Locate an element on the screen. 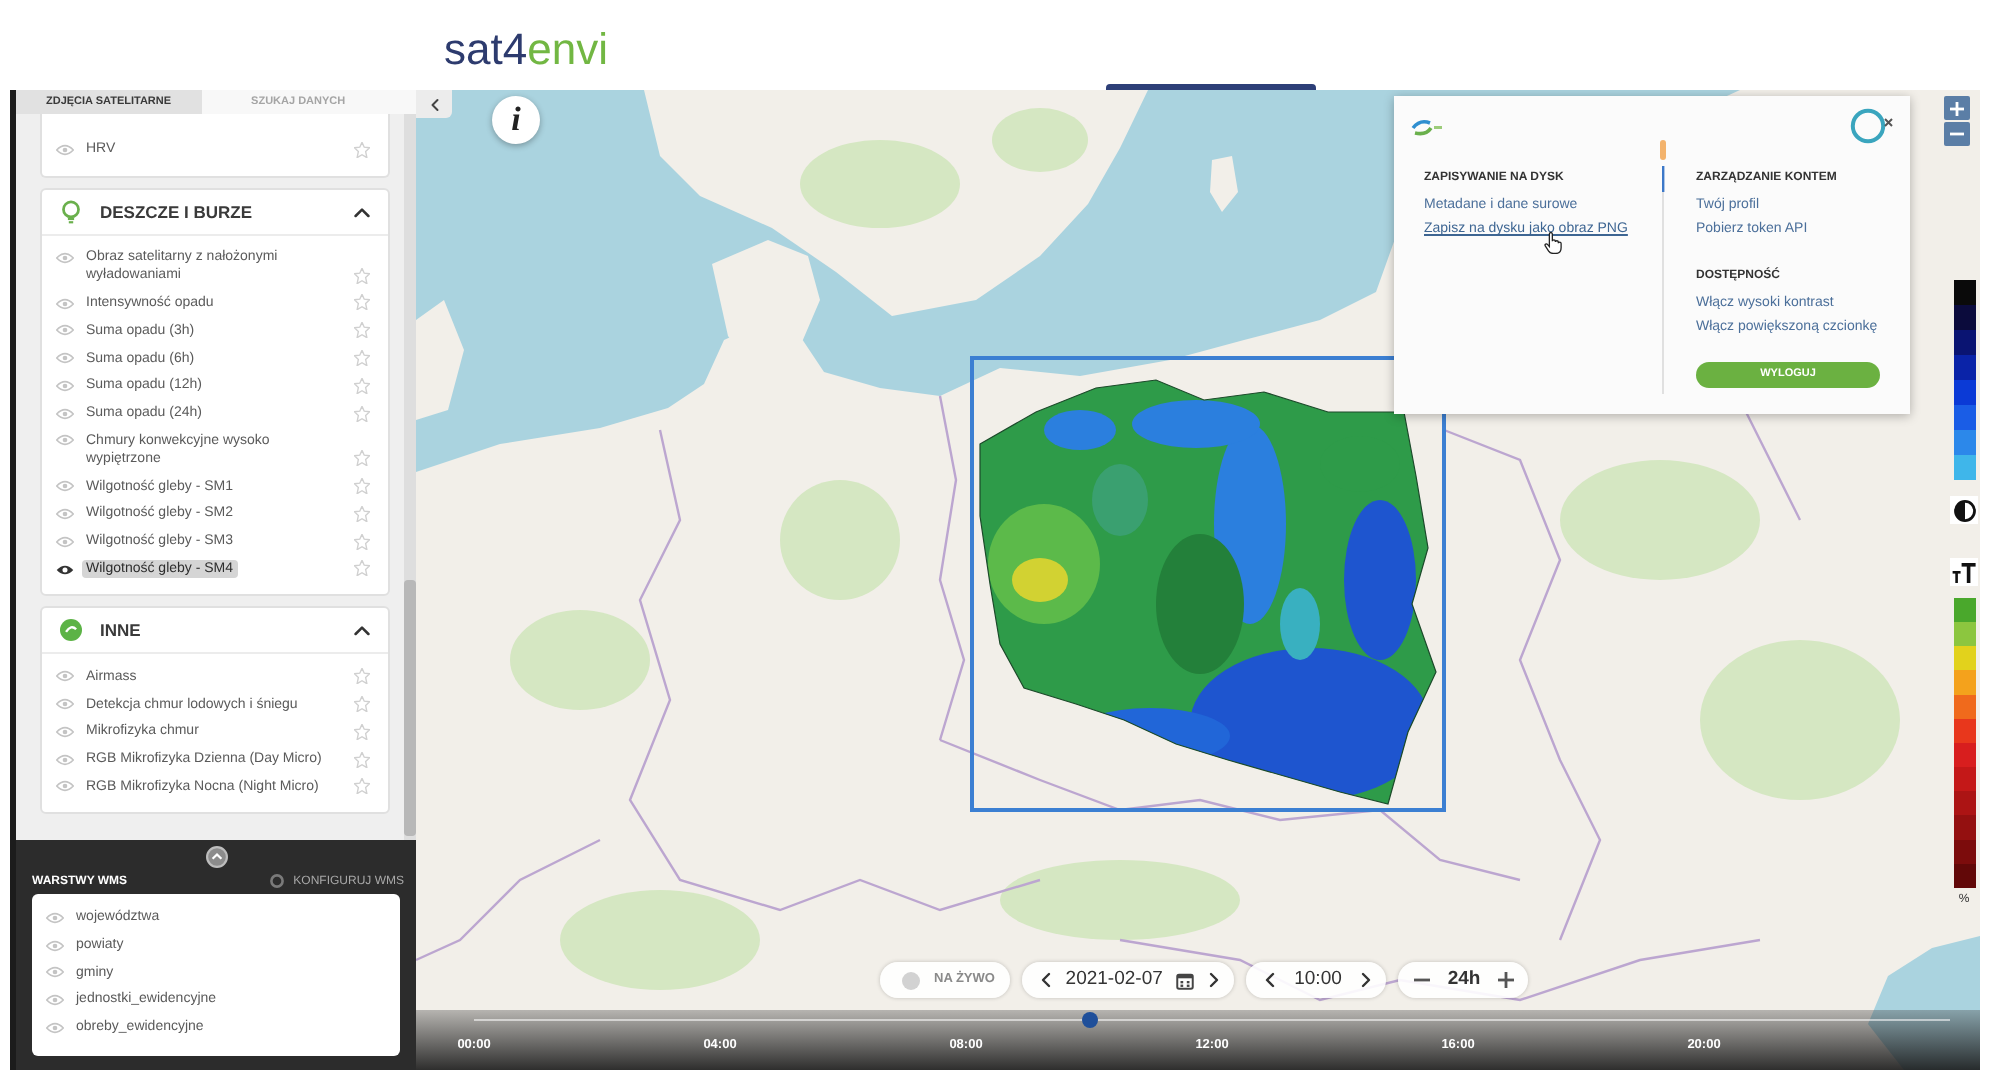 The height and width of the screenshot is (1088, 2000). collapse-sidebar-button is located at coordinates (434, 104).